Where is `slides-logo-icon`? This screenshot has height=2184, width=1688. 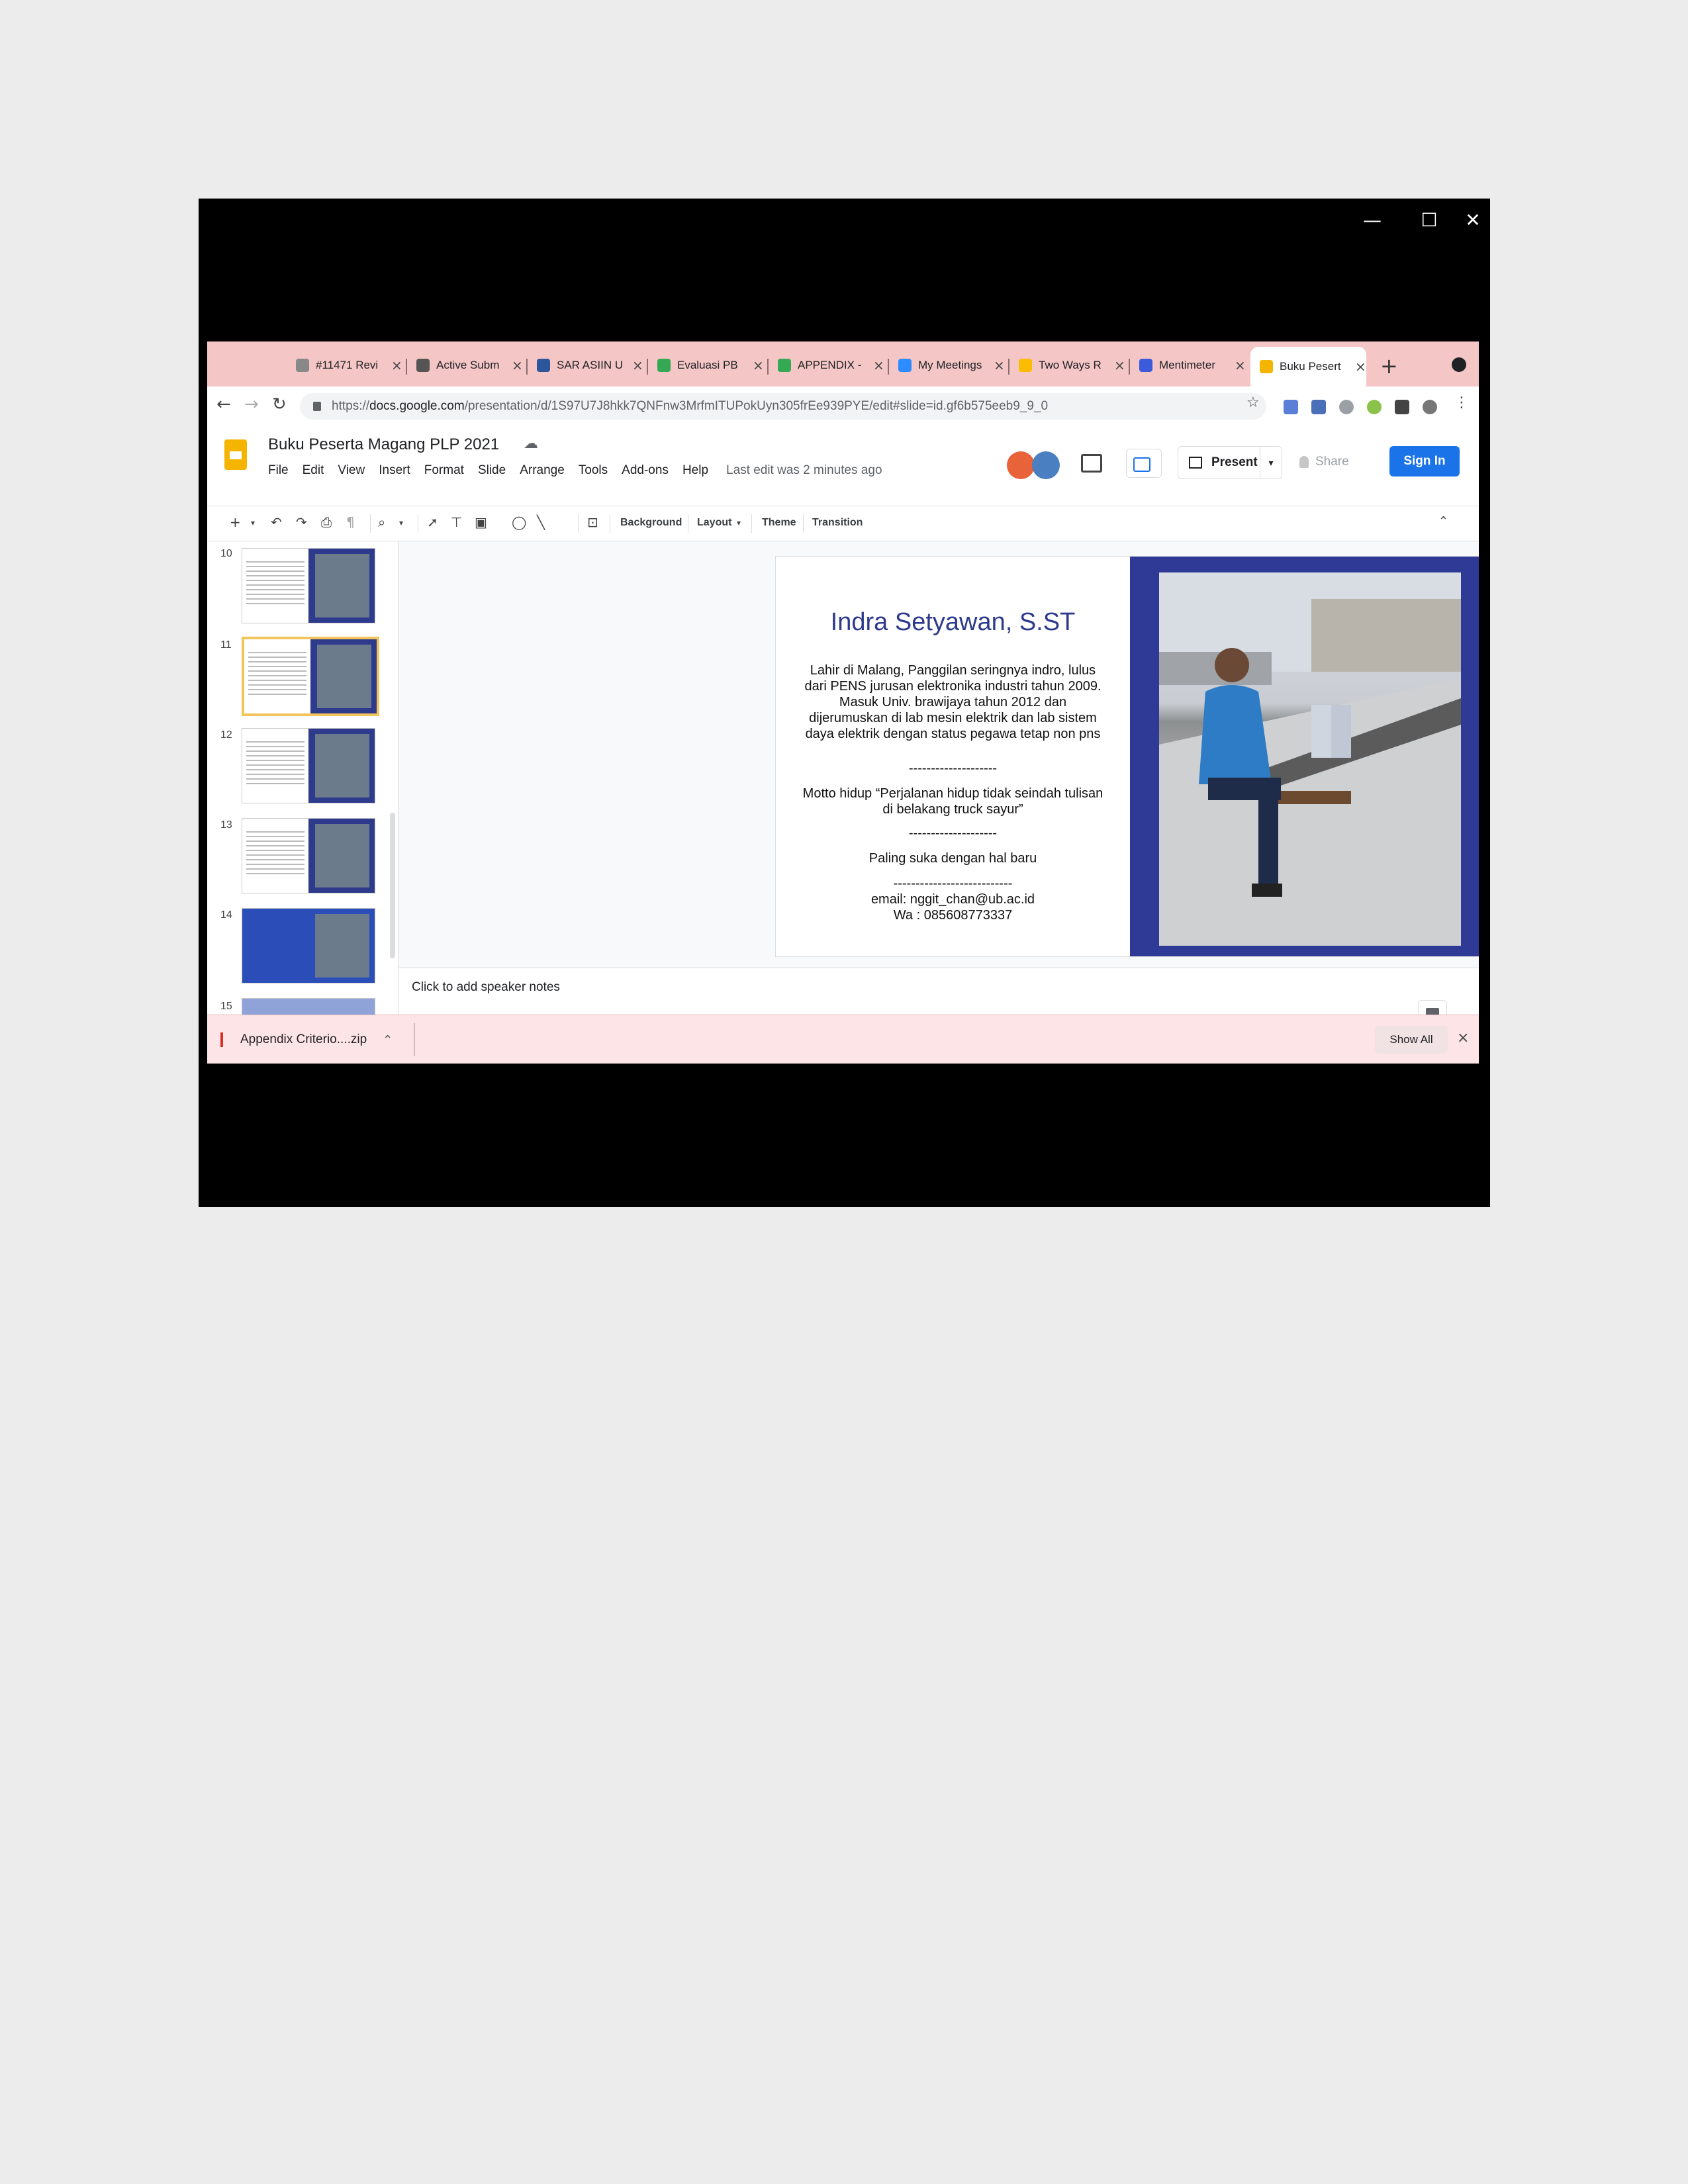
slides-logo-icon is located at coordinates (235, 454).